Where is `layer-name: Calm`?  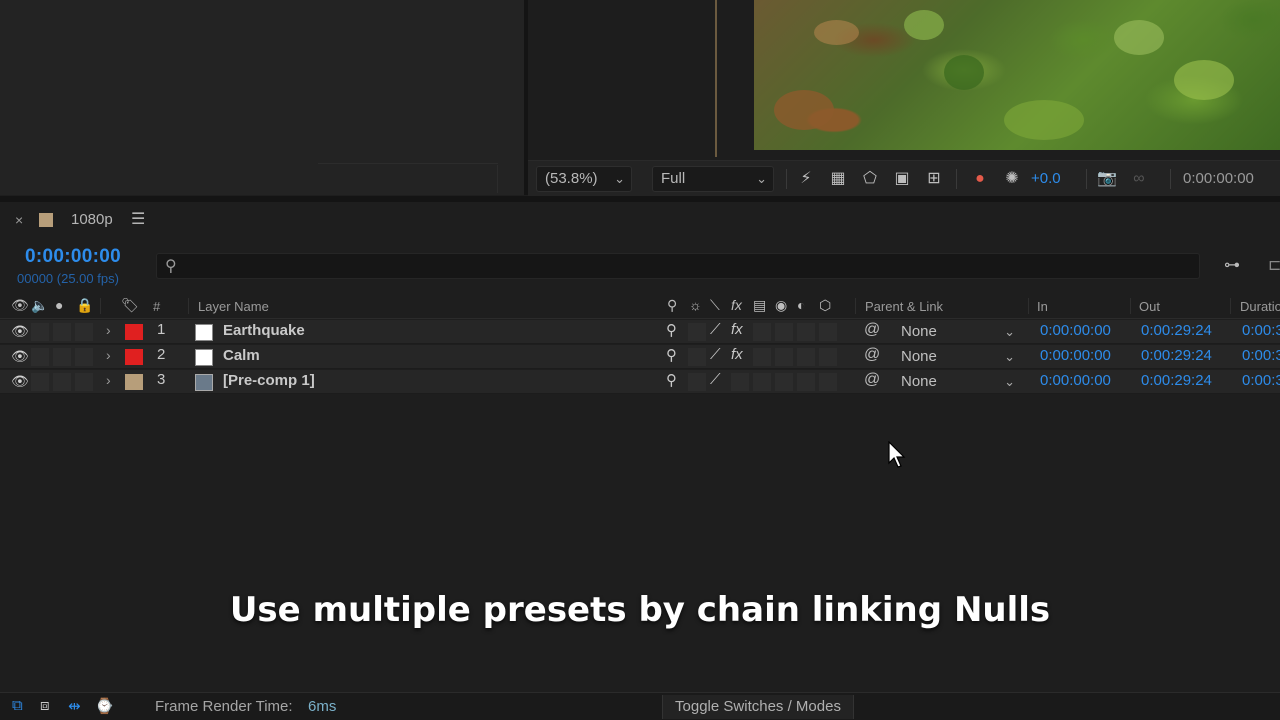
layer-name: Calm is located at coordinates (241, 355).